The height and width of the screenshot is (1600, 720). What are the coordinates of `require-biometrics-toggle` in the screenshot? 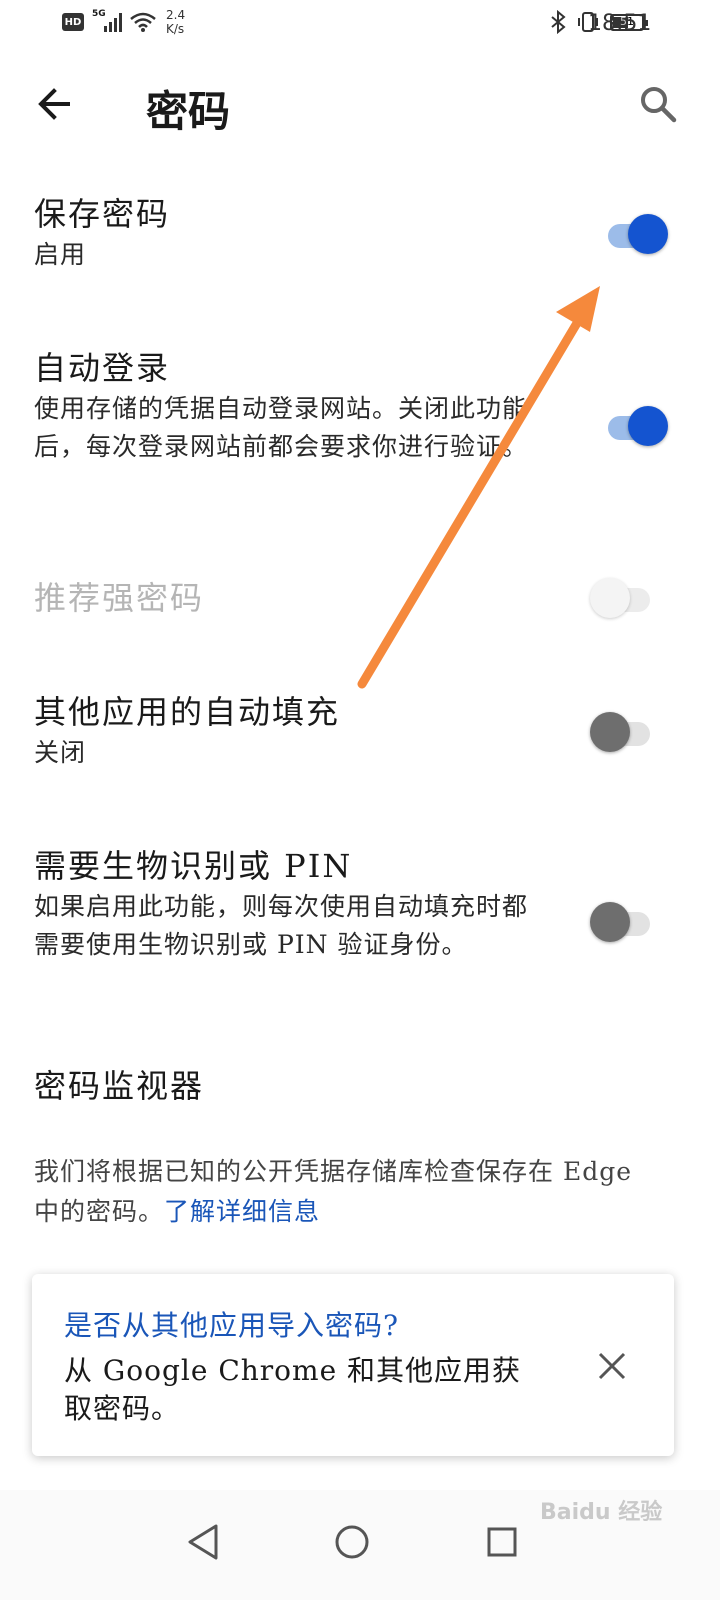 It's located at (624, 922).